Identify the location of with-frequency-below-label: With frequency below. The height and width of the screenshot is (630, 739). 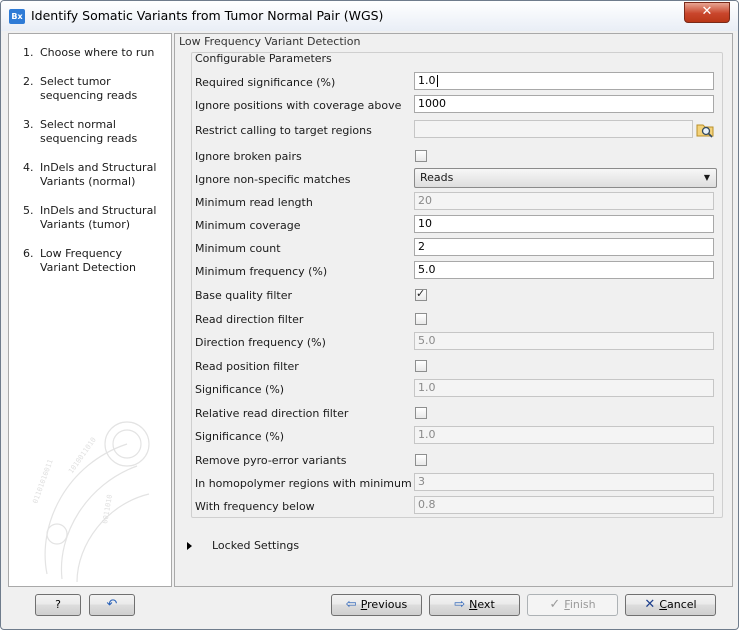
(255, 506).